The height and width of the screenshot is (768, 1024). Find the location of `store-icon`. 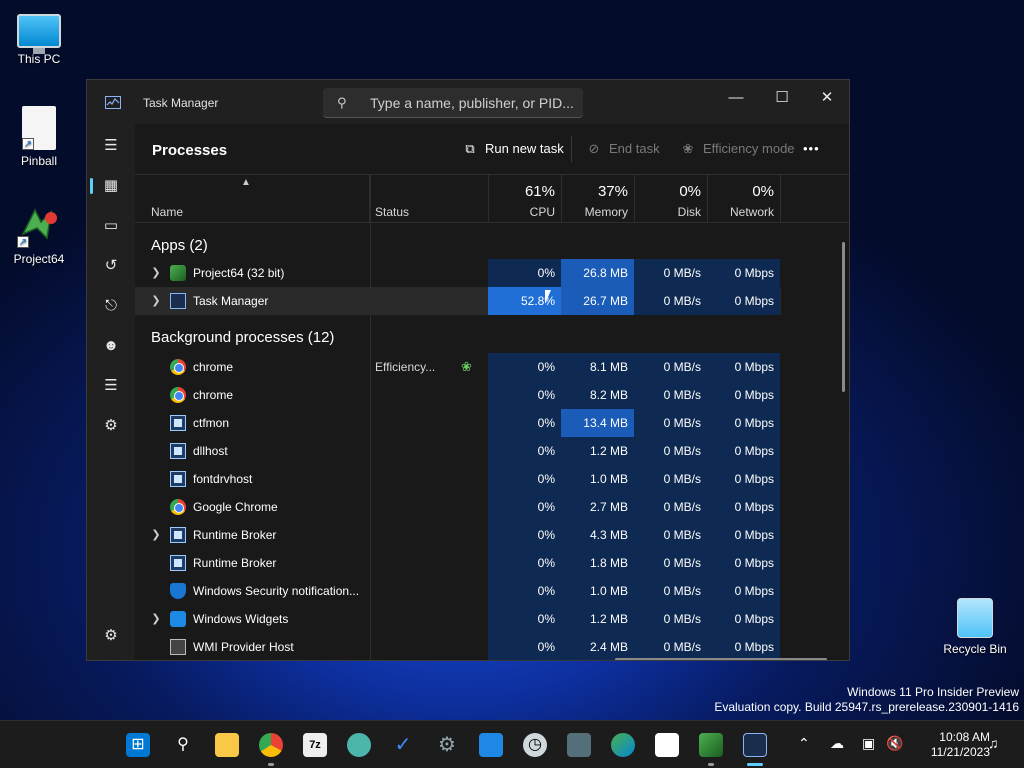

store-icon is located at coordinates (667, 745).